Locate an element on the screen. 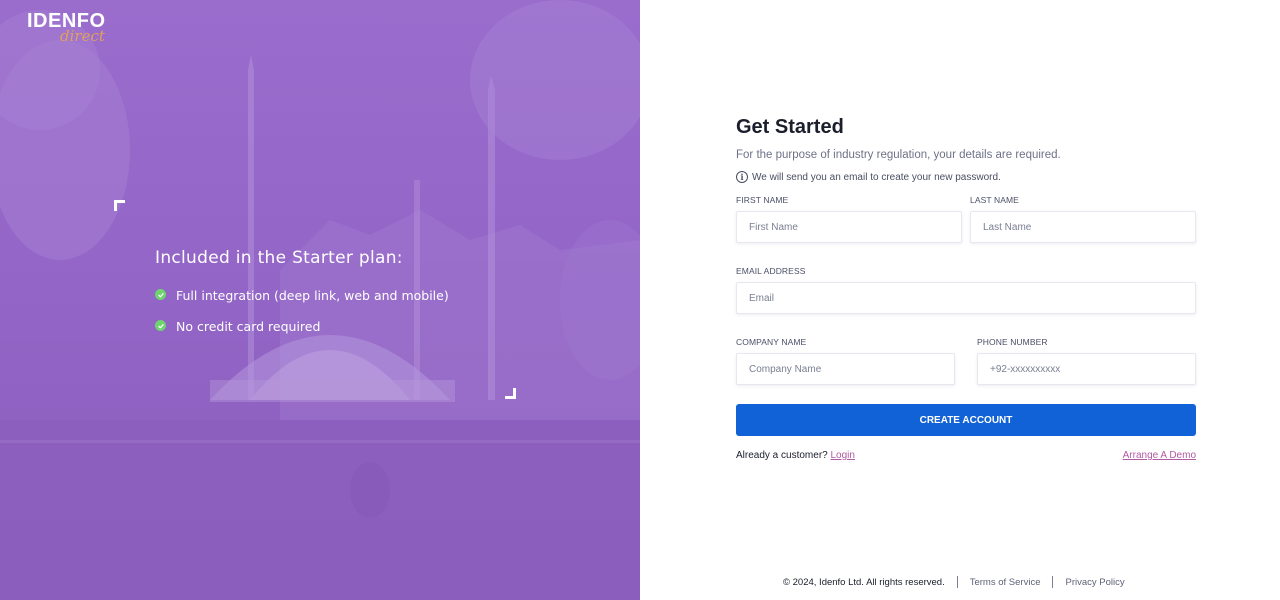  email-field-group: EMAIL ADDRESS Email is located at coordinates (966, 290).